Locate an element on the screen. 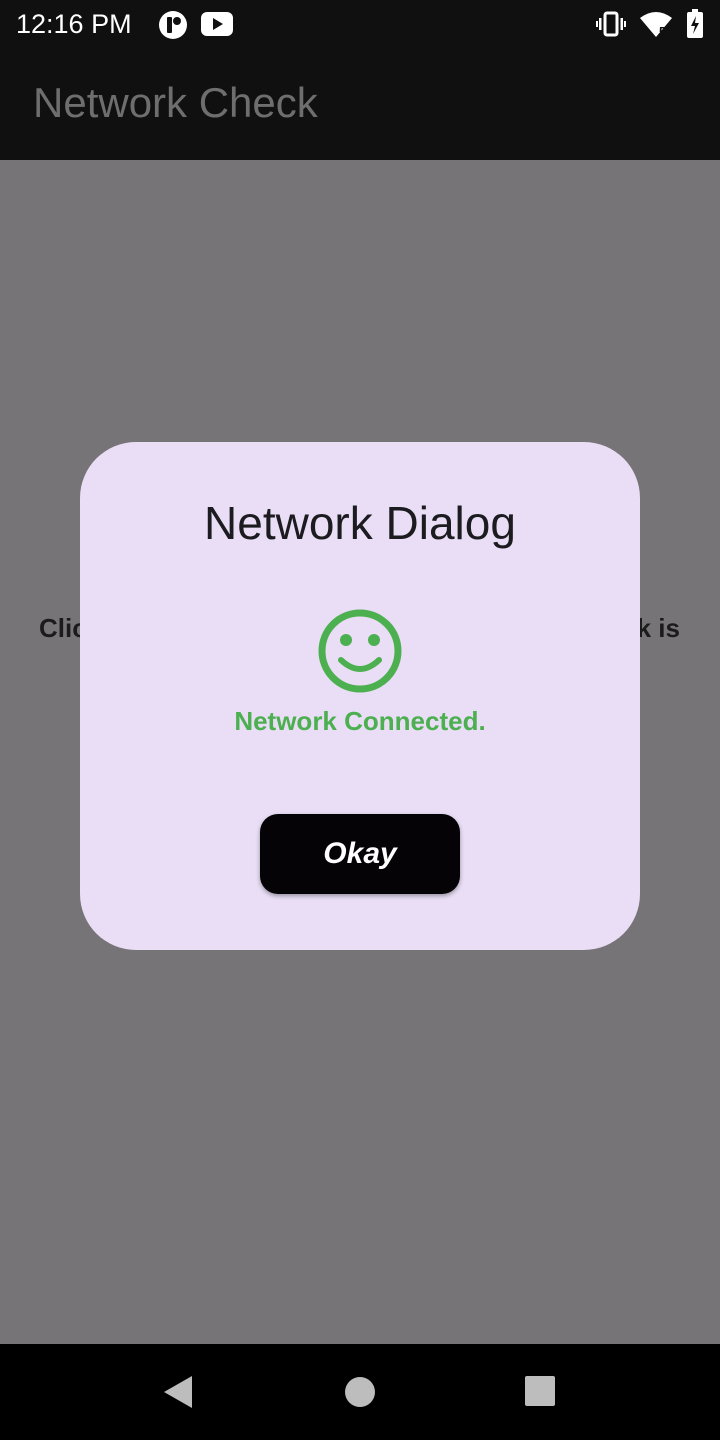 The width and height of the screenshot is (720, 1440). network-status-message: Network Connected. is located at coordinates (360, 721).